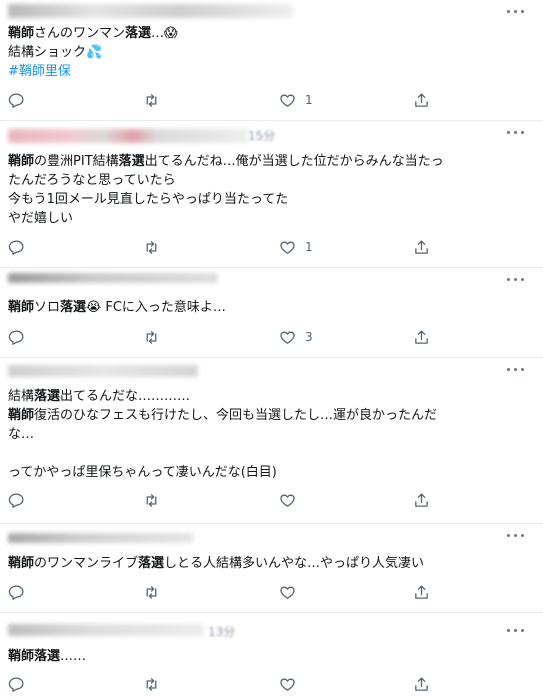  What do you see at coordinates (271, 247) in the screenshot?
I see `tweet-actions: 1` at bounding box center [271, 247].